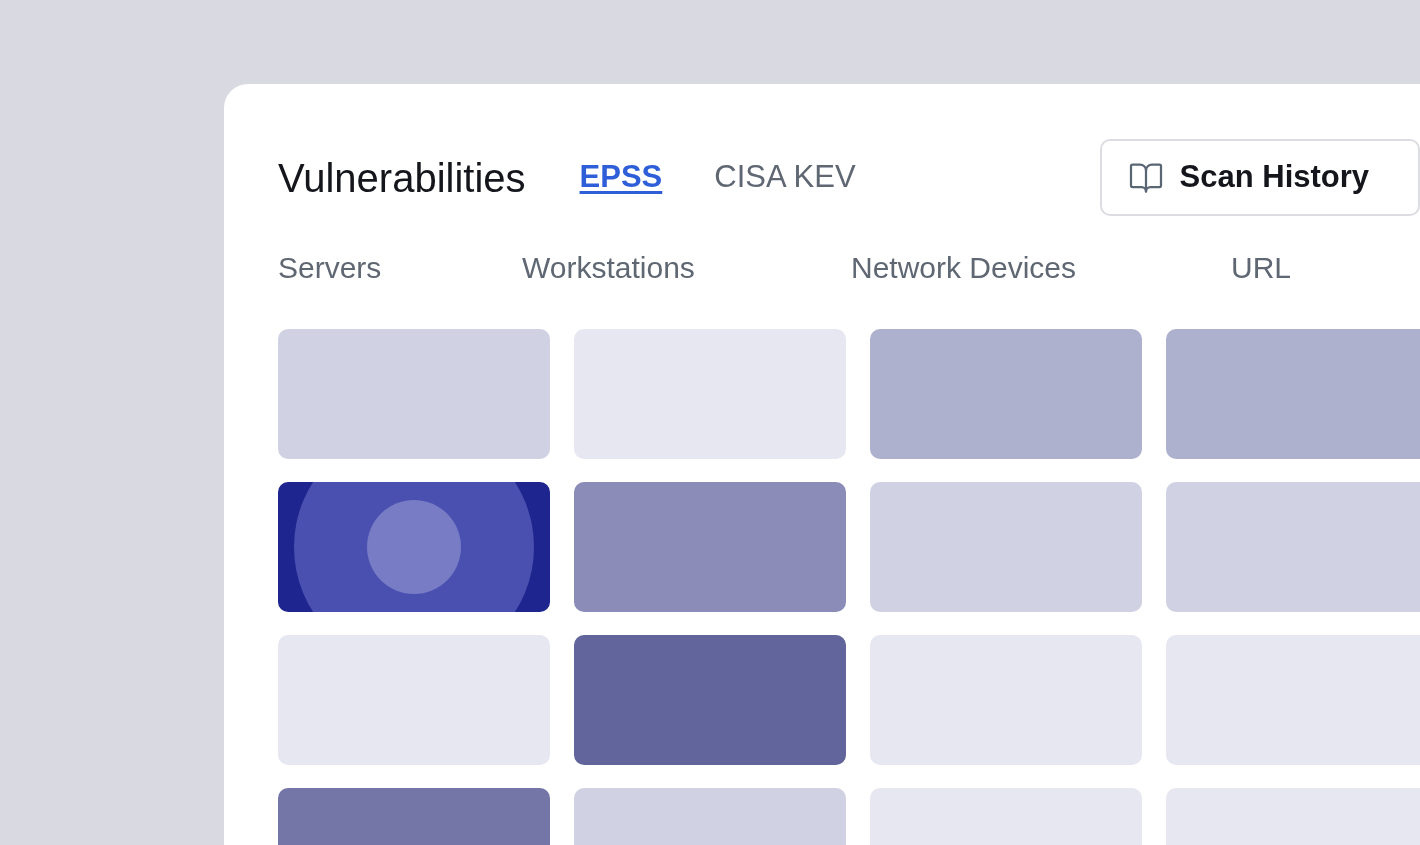  What do you see at coordinates (1259, 177) in the screenshot?
I see `scan-history-button: Scan History` at bounding box center [1259, 177].